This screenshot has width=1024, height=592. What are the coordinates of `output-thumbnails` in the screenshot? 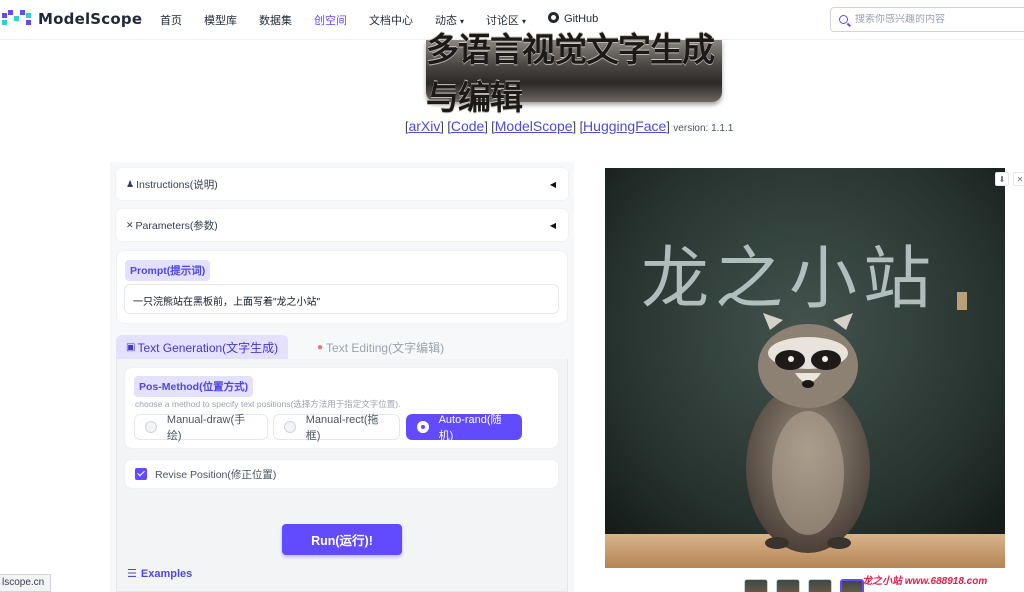 It's located at (804, 585).